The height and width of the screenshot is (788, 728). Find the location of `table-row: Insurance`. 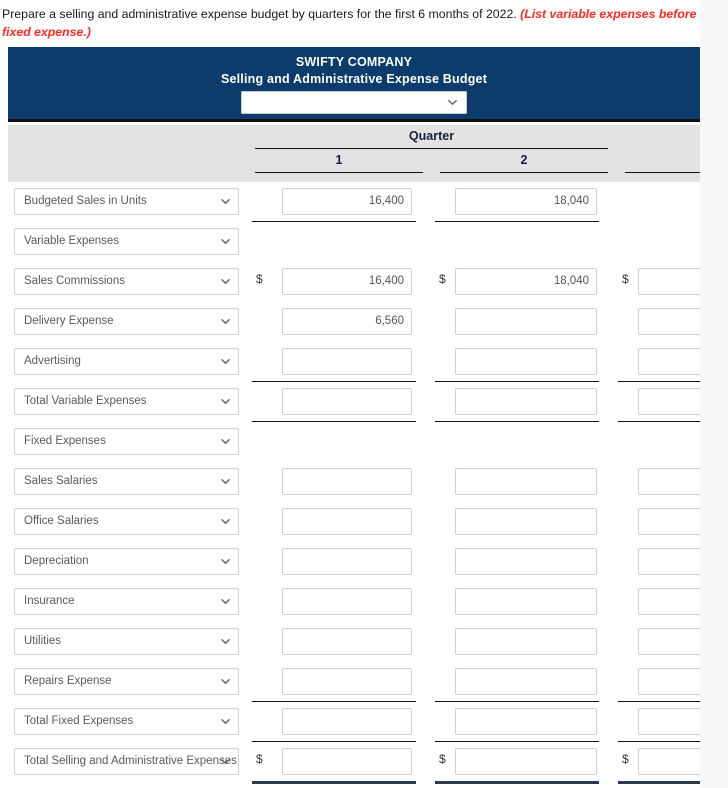

table-row: Insurance is located at coordinates (350, 602).